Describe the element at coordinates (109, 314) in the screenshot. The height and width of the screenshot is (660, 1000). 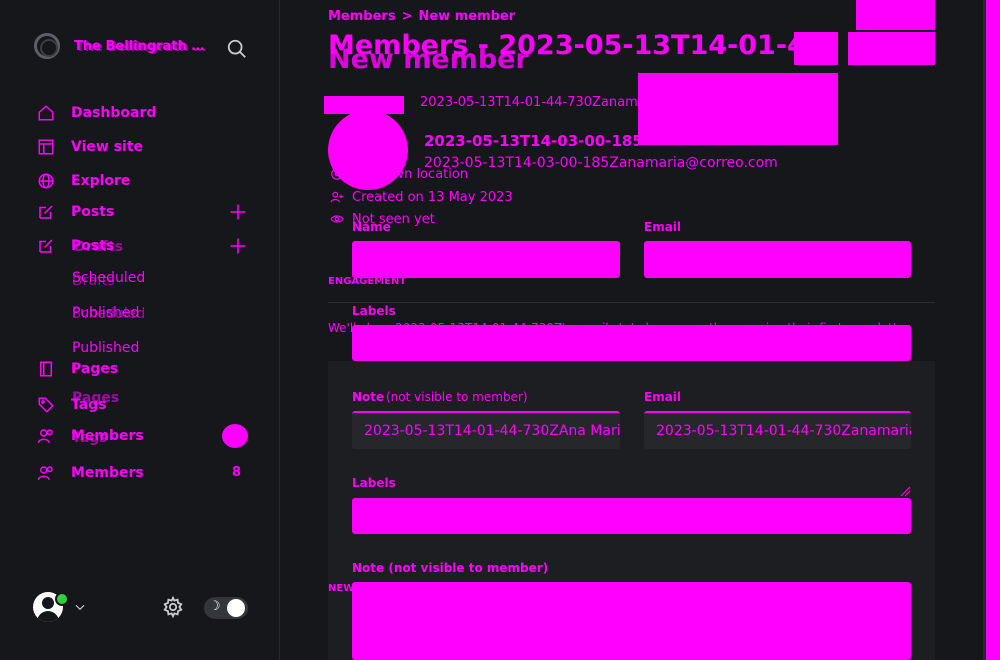
I see `nav-scheduled-ghost: Scheduled` at that location.